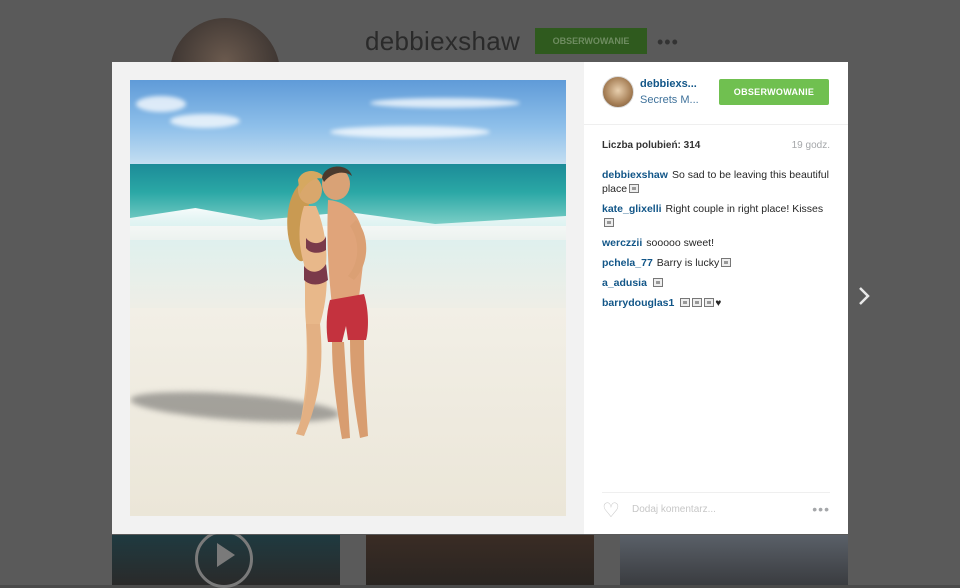 The height and width of the screenshot is (588, 960). I want to click on comment-item: barrydouglas1 ♥, so click(716, 303).